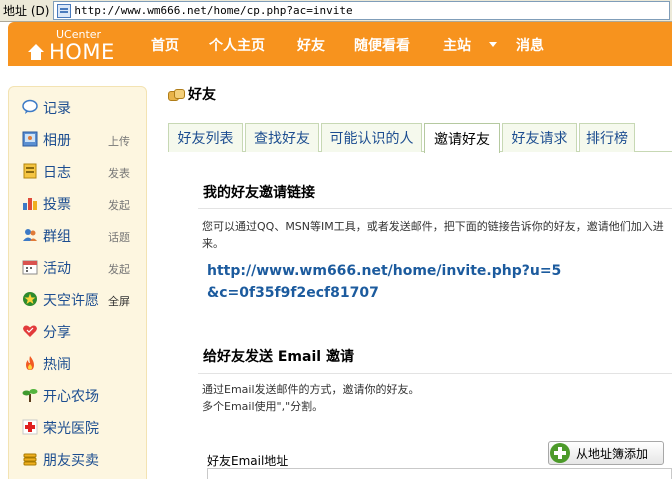 The image size is (672, 479). What do you see at coordinates (78, 203) in the screenshot?
I see `sidebar-item-poll: 投票 发起` at bounding box center [78, 203].